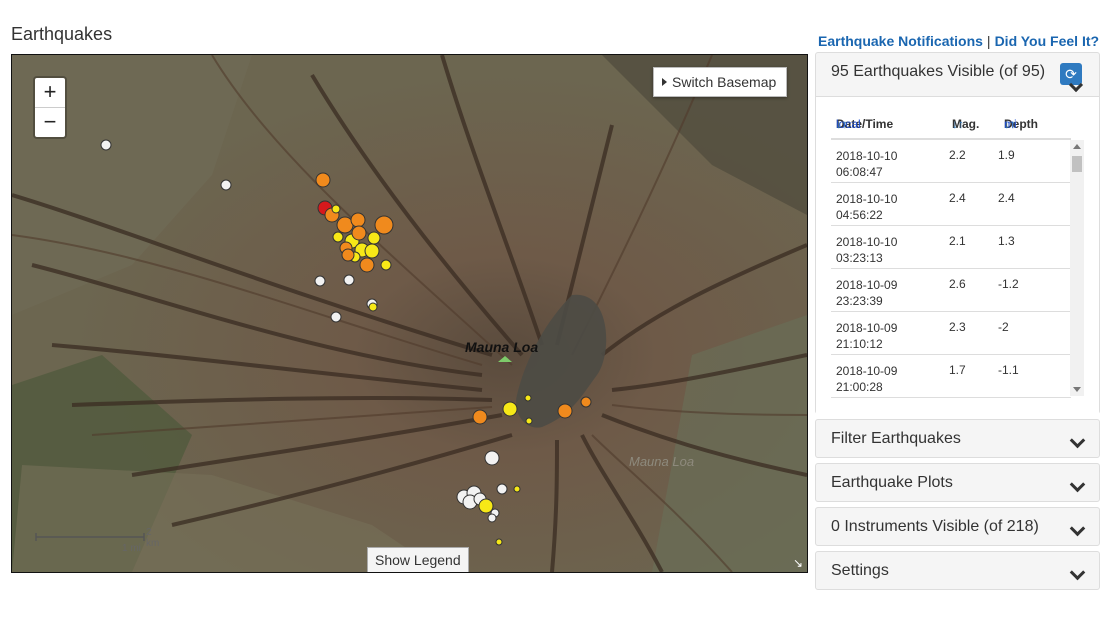 The height and width of the screenshot is (624, 1110). Describe the element at coordinates (662, 461) in the screenshot. I see `map-label-region: Mauna Loa` at that location.